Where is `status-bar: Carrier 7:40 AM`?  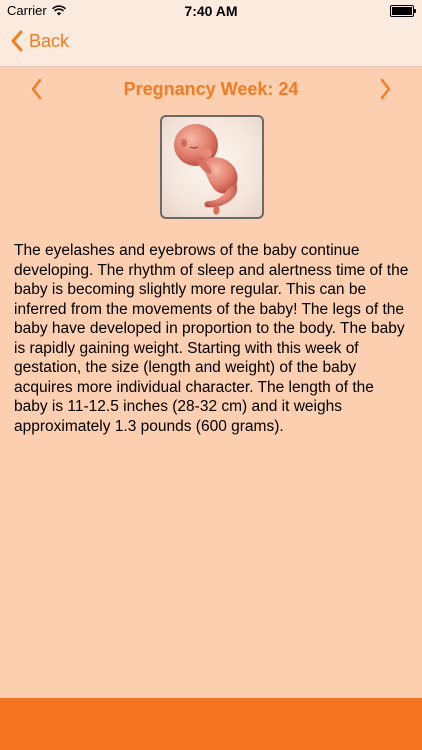
status-bar: Carrier 7:40 AM is located at coordinates (211, 11).